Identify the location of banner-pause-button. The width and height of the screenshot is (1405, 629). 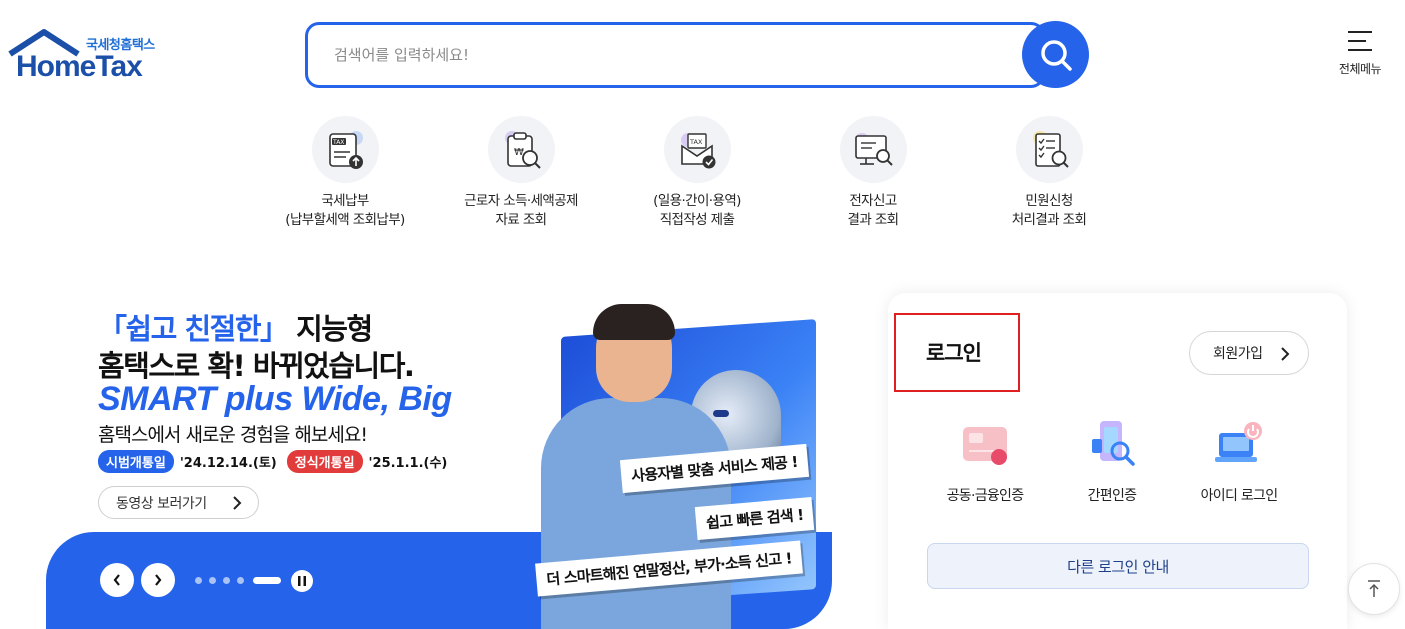
(302, 581).